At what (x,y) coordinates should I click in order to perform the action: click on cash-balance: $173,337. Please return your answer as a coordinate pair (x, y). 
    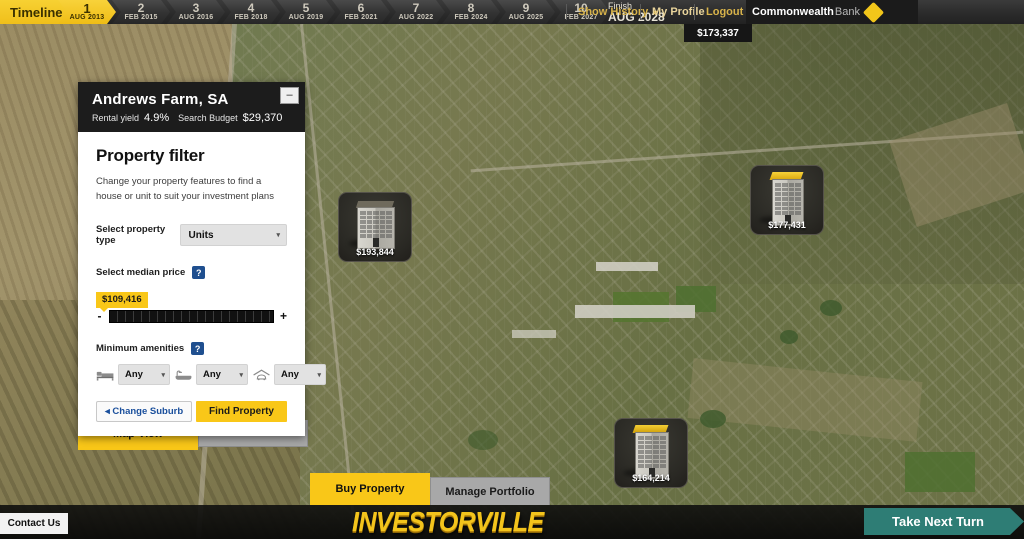
    Looking at the image, I should click on (718, 33).